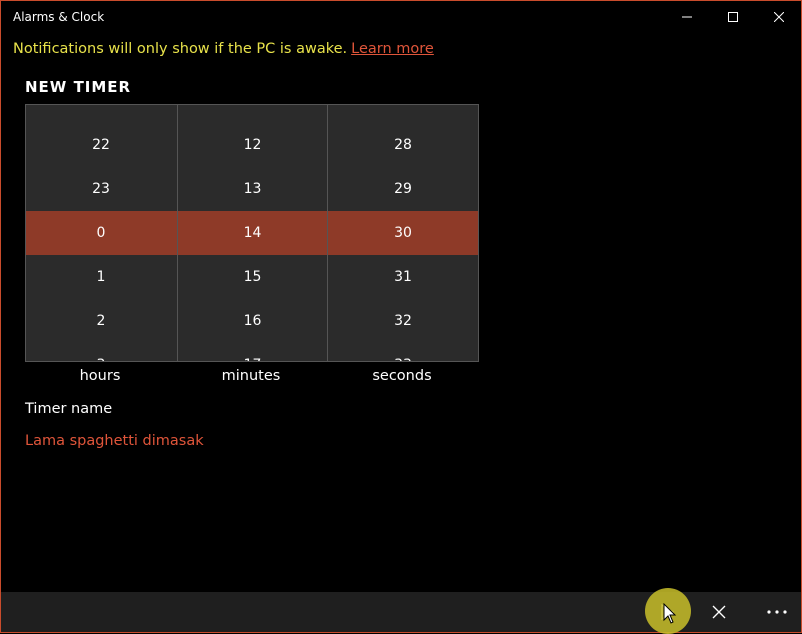 This screenshot has width=802, height=634. What do you see at coordinates (403, 321) in the screenshot?
I see `seconds-item: 32` at bounding box center [403, 321].